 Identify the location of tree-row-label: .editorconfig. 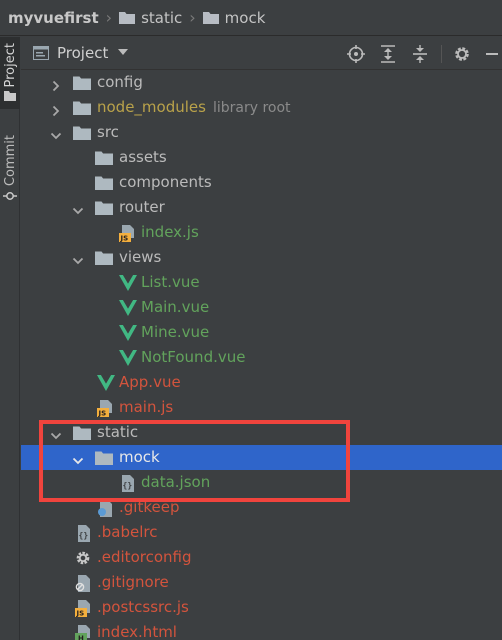
(144, 557).